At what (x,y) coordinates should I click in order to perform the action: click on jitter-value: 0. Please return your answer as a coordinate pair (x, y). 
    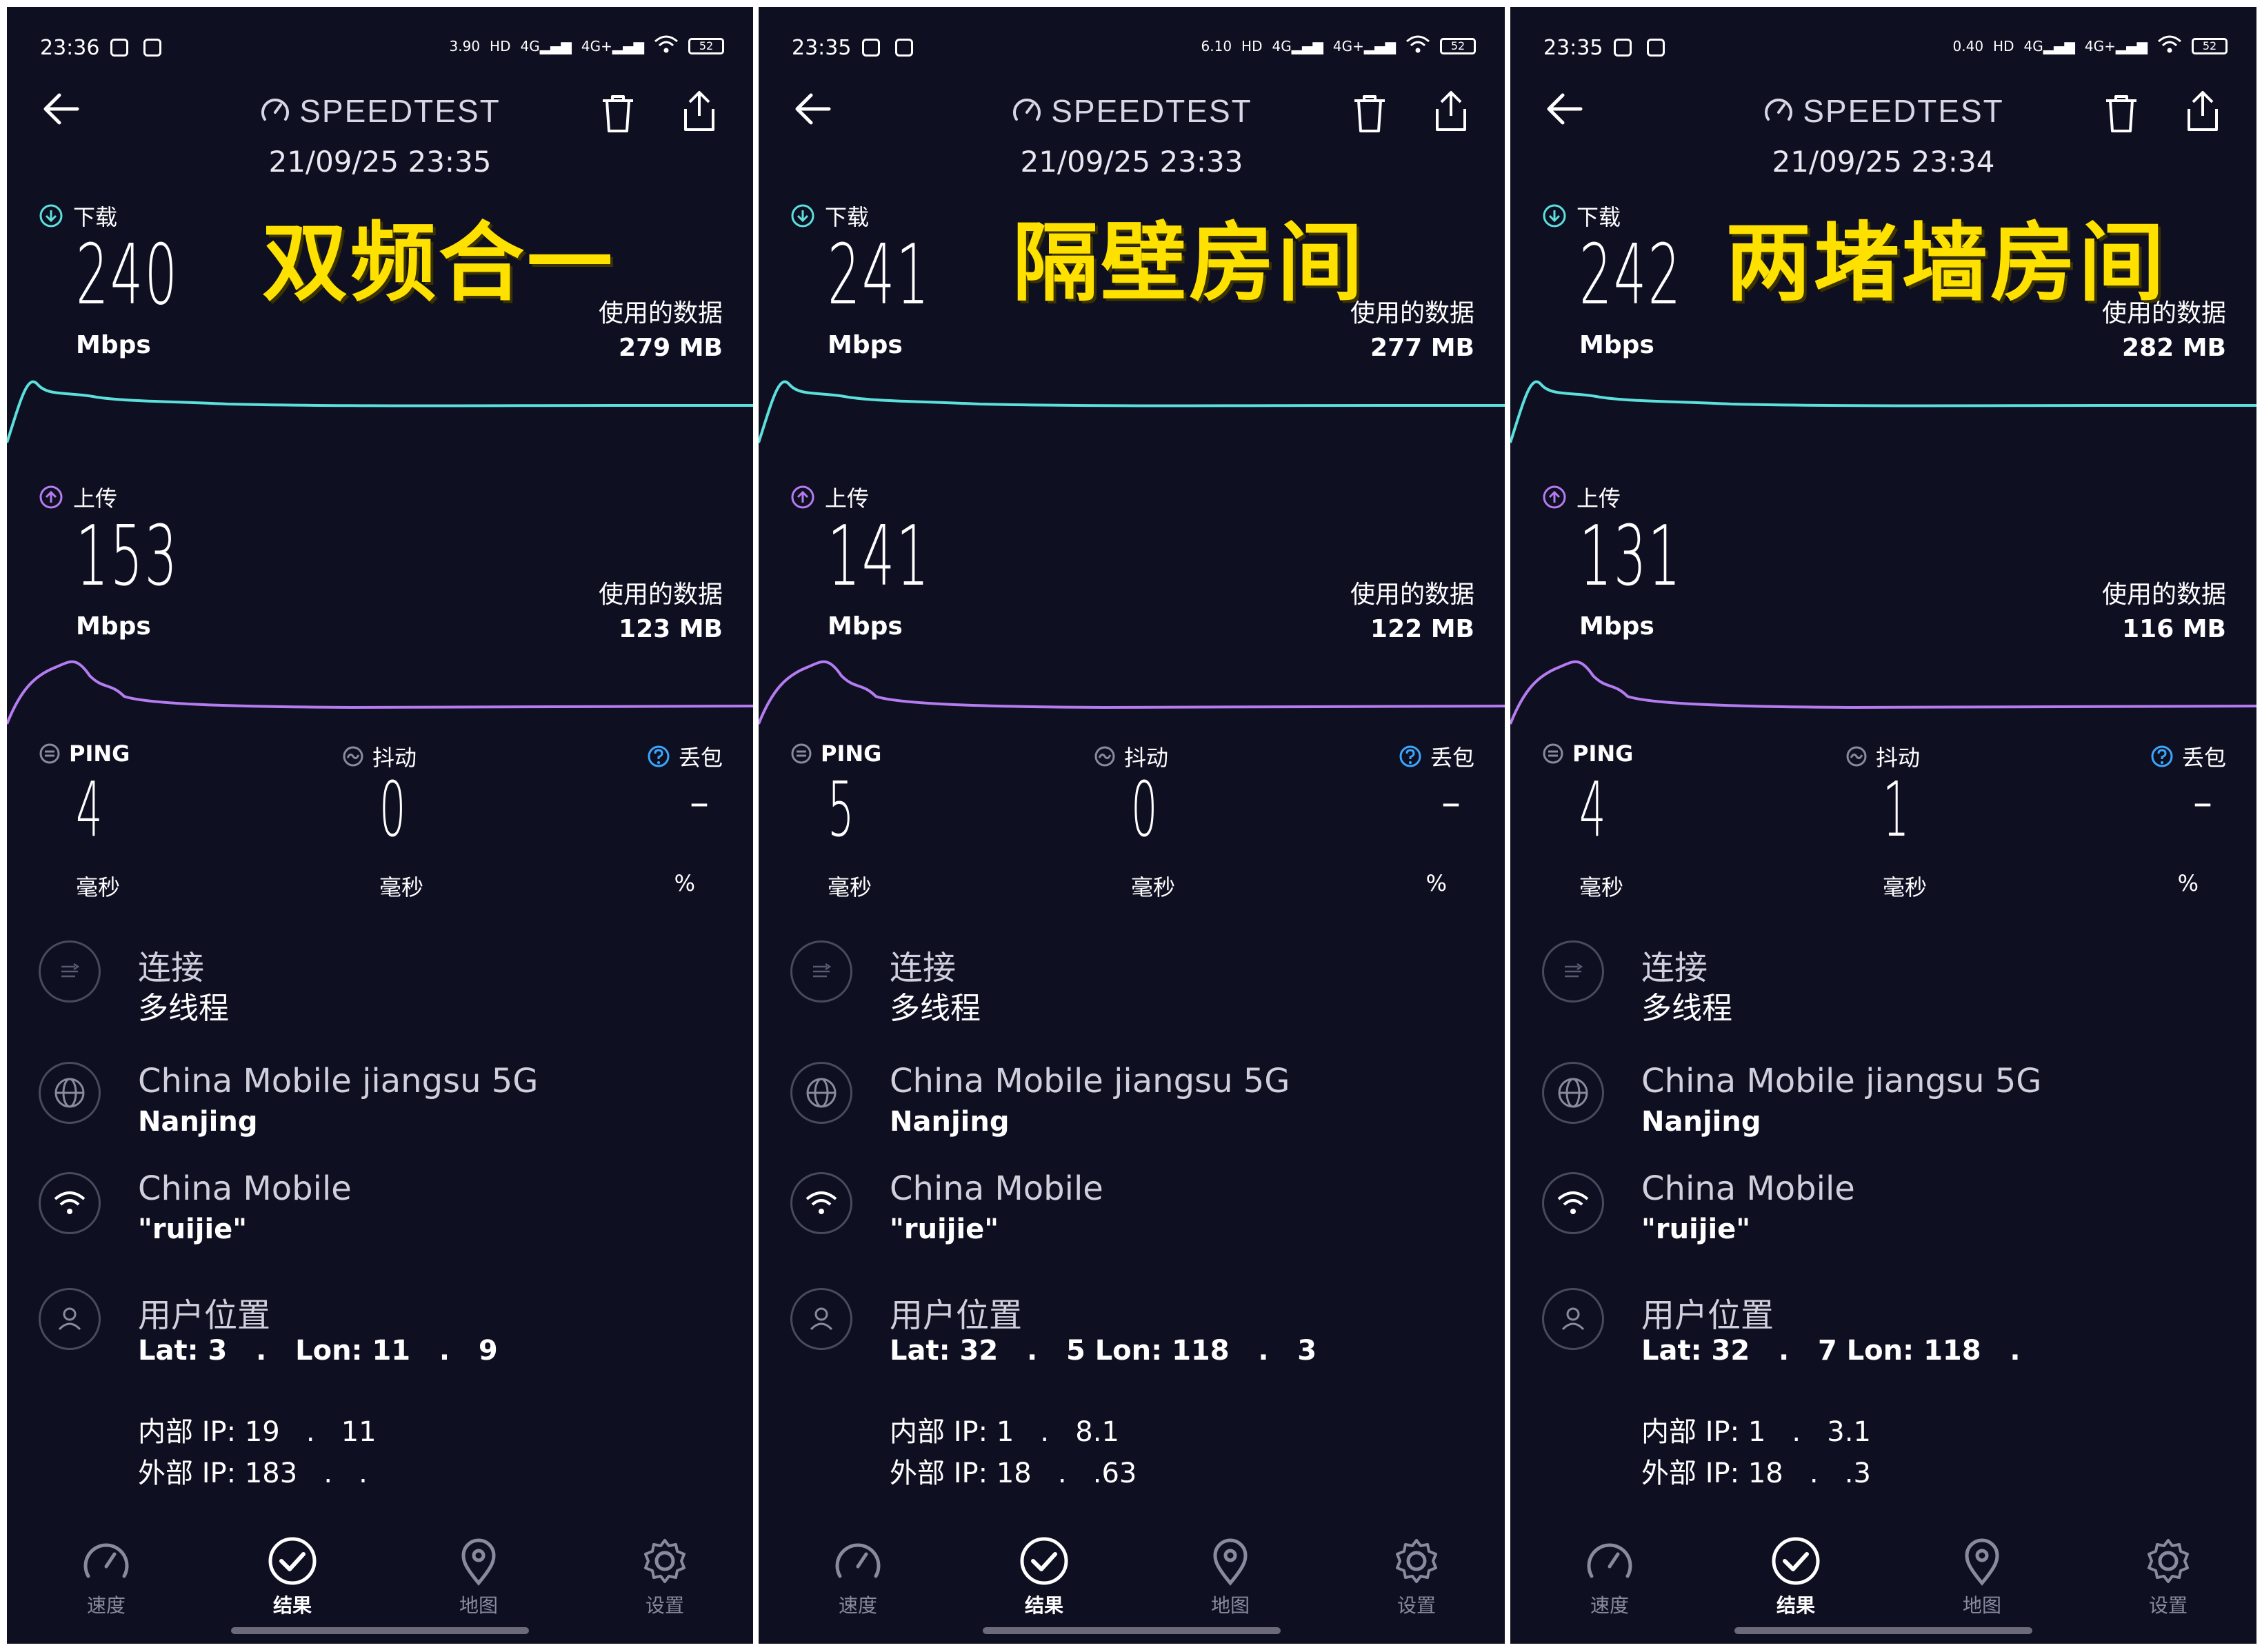
    Looking at the image, I should click on (1144, 809).